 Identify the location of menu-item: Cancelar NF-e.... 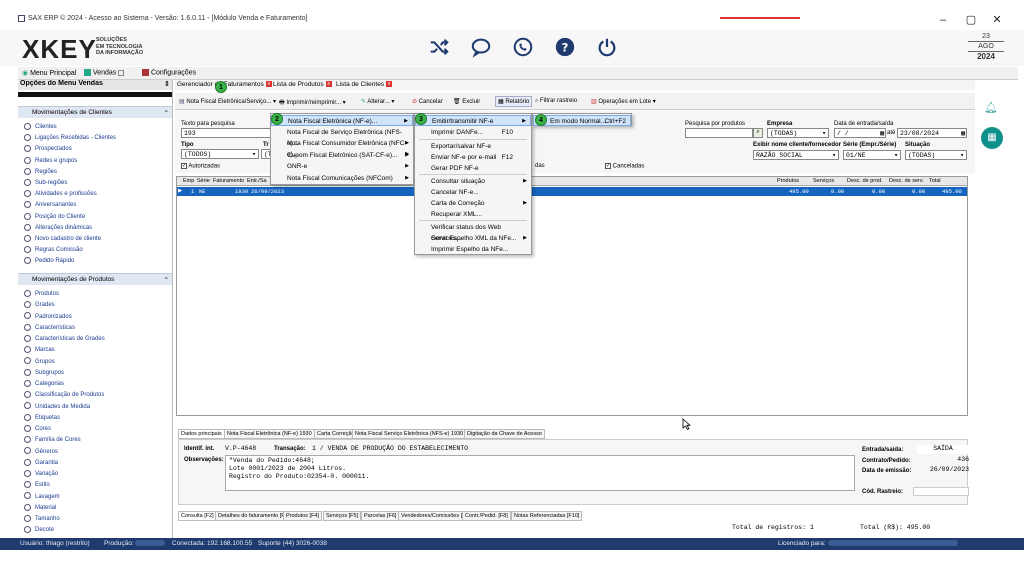
(473, 192).